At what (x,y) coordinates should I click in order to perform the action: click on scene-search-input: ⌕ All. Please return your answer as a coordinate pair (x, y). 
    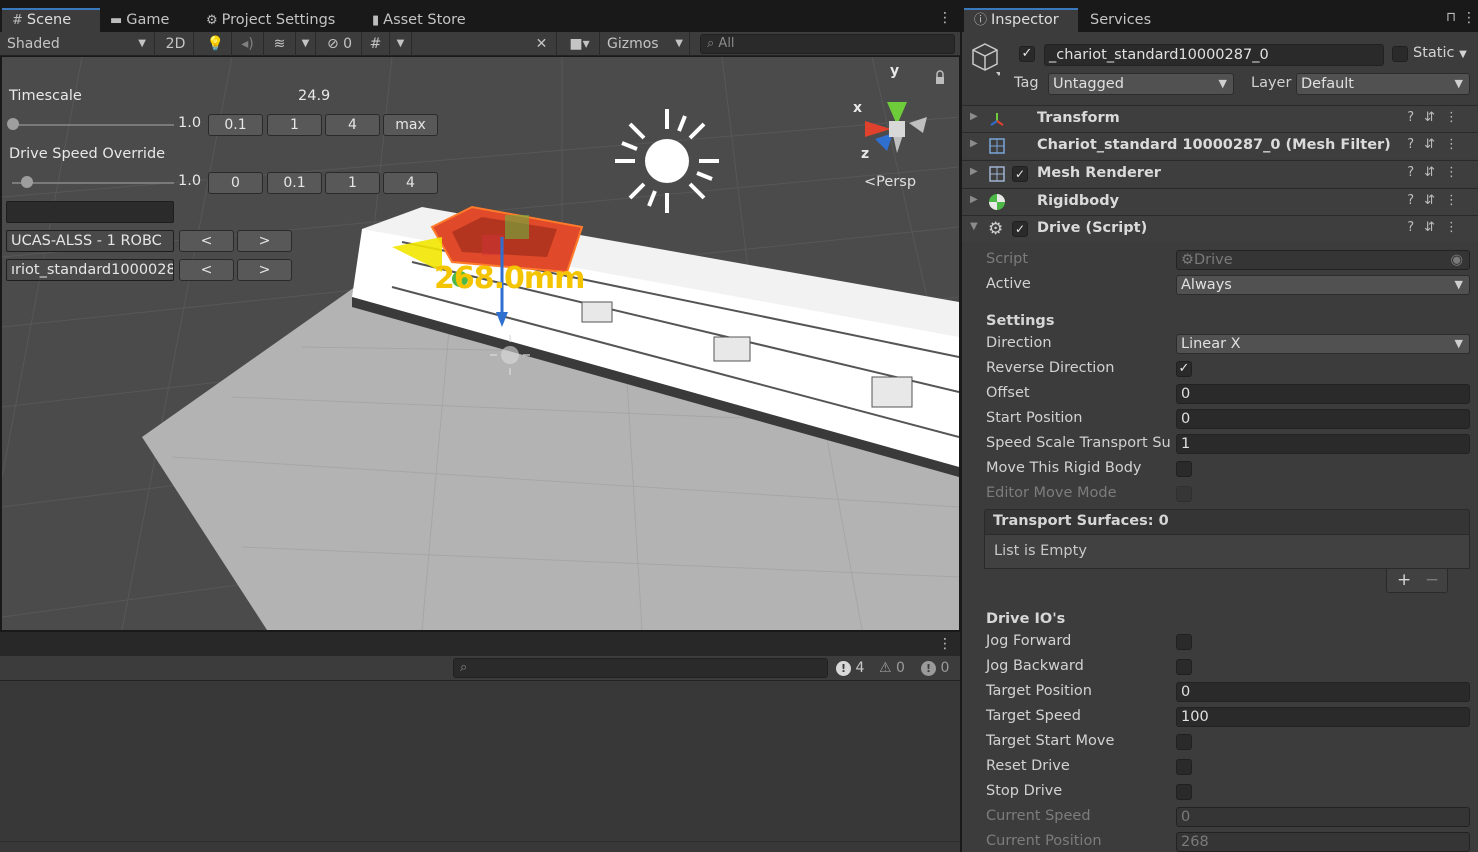
    Looking at the image, I should click on (827, 44).